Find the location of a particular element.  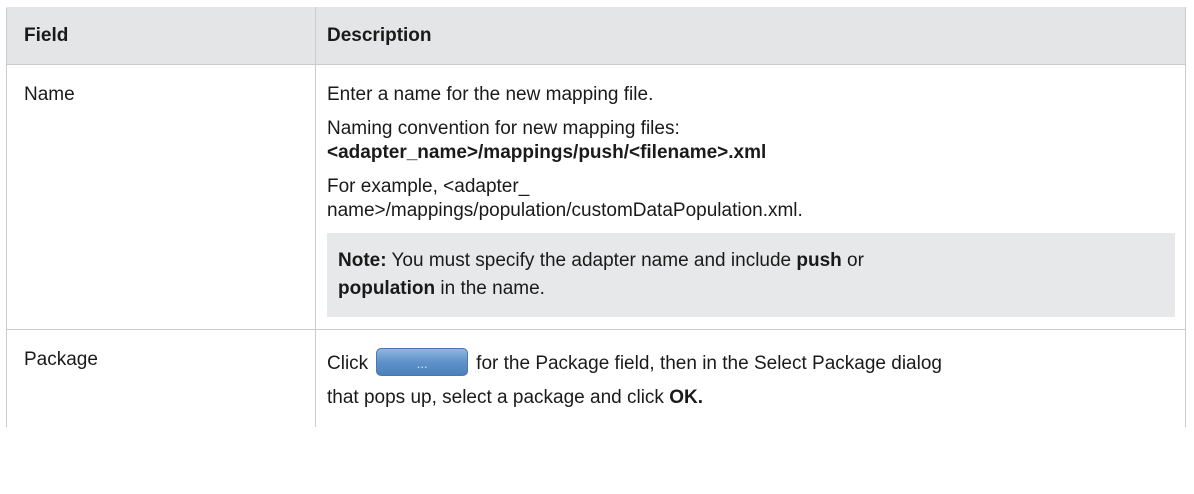

note-text-3: in the name. is located at coordinates (490, 288).